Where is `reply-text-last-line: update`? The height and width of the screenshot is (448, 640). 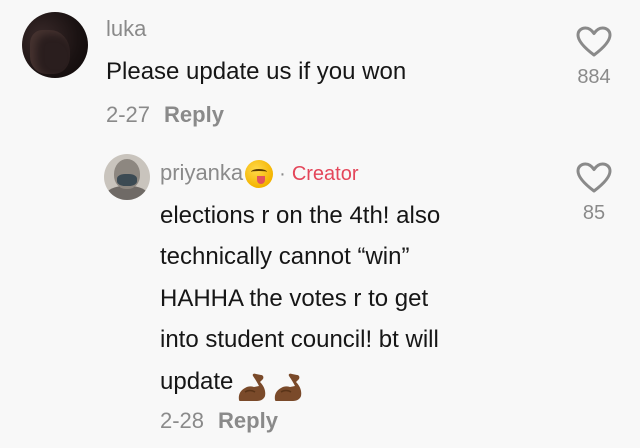
reply-text-last-line: update is located at coordinates (232, 382).